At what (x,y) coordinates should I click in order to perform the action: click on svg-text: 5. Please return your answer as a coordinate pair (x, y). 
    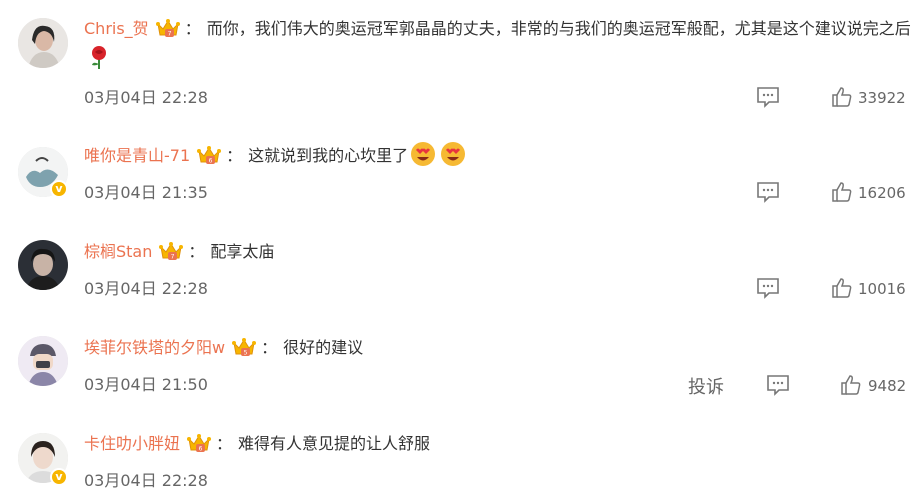
    Looking at the image, I should click on (246, 353).